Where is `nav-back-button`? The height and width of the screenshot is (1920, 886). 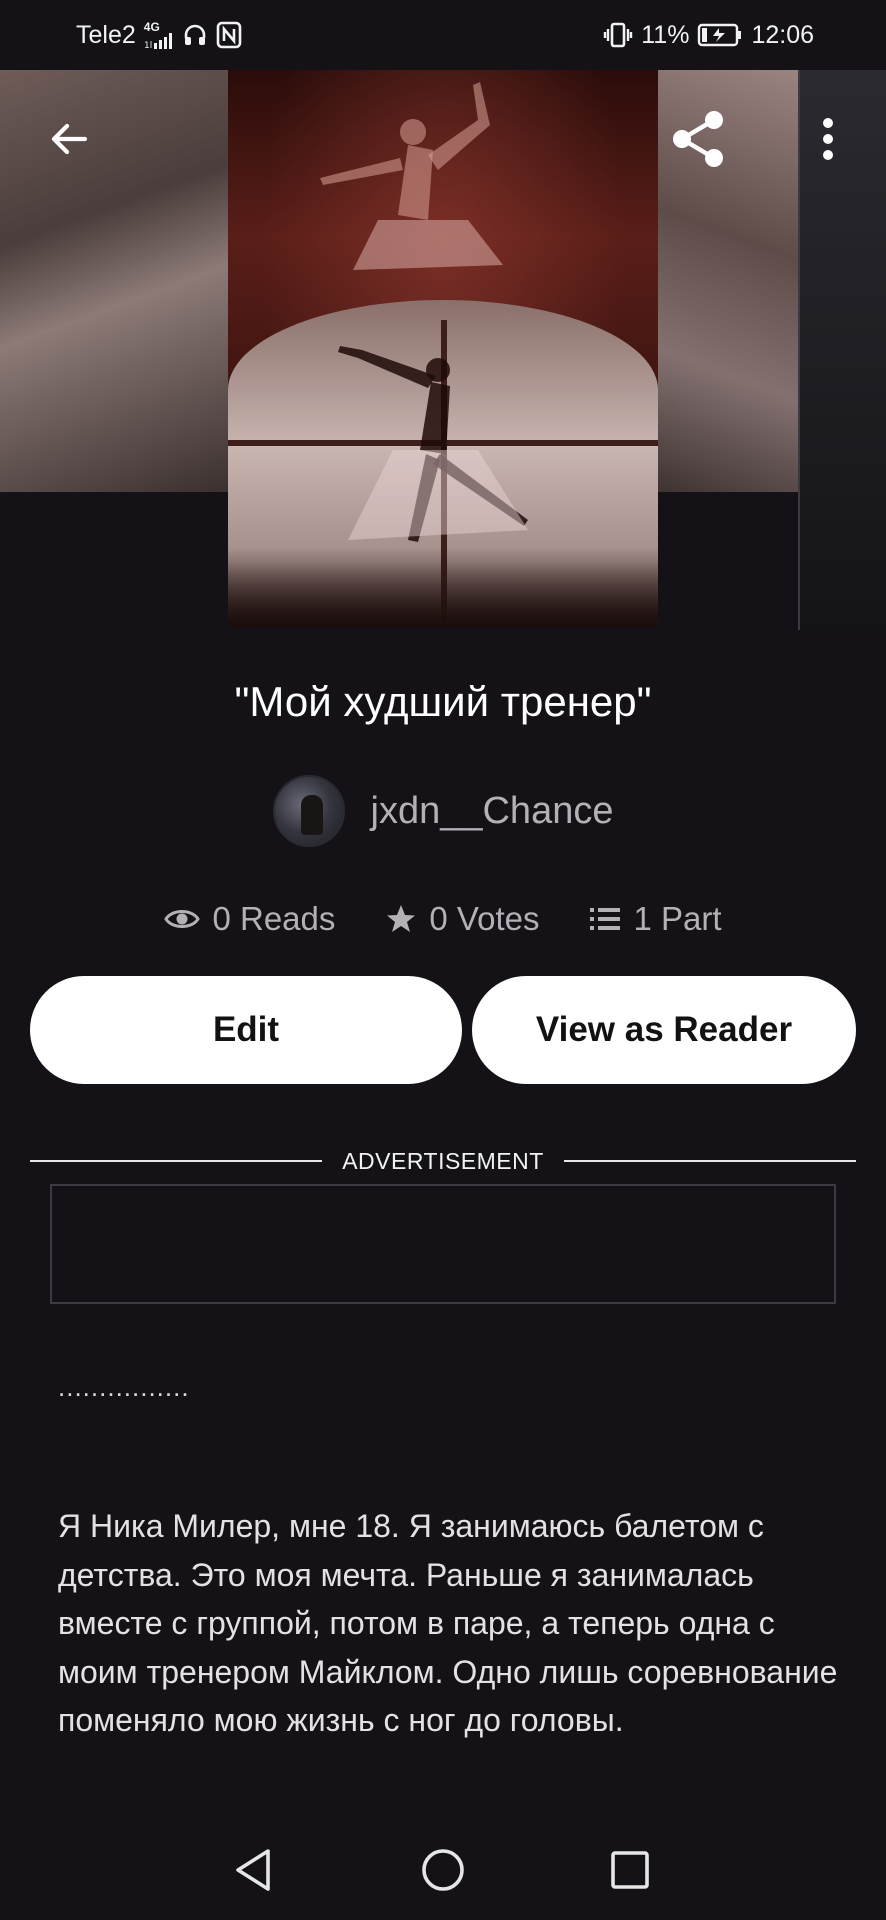 nav-back-button is located at coordinates (254, 1870).